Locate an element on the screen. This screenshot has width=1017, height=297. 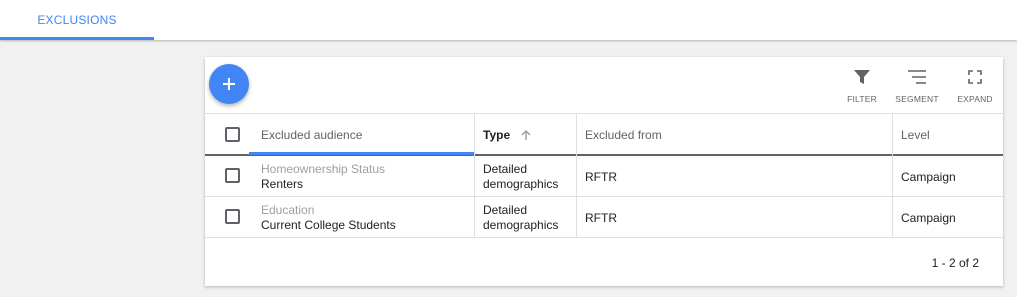
add-exclusion-button is located at coordinates (229, 84).